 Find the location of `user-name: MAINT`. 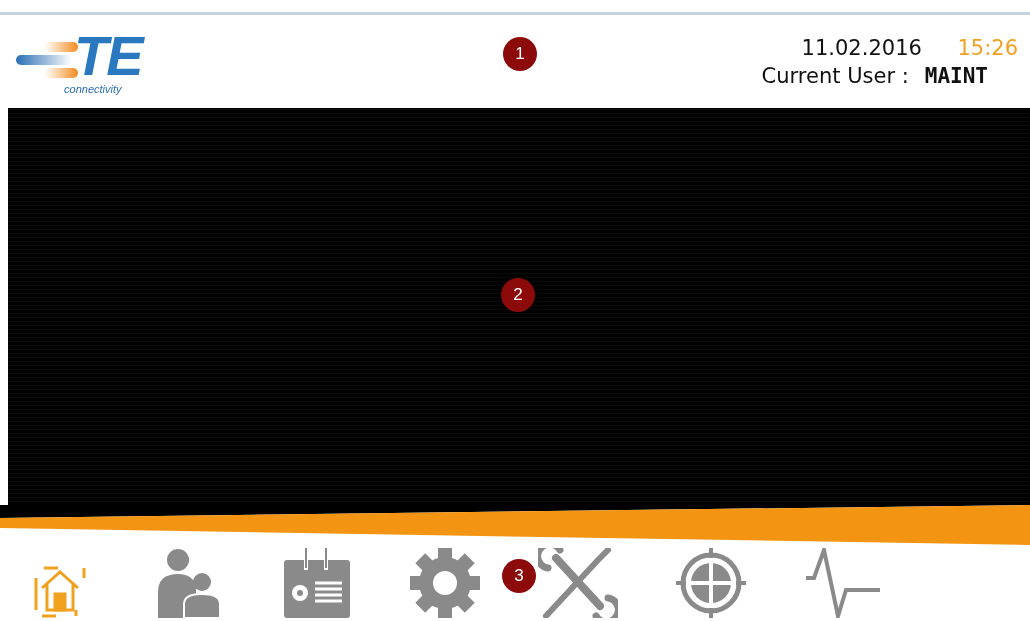

user-name: MAINT is located at coordinates (956, 75).